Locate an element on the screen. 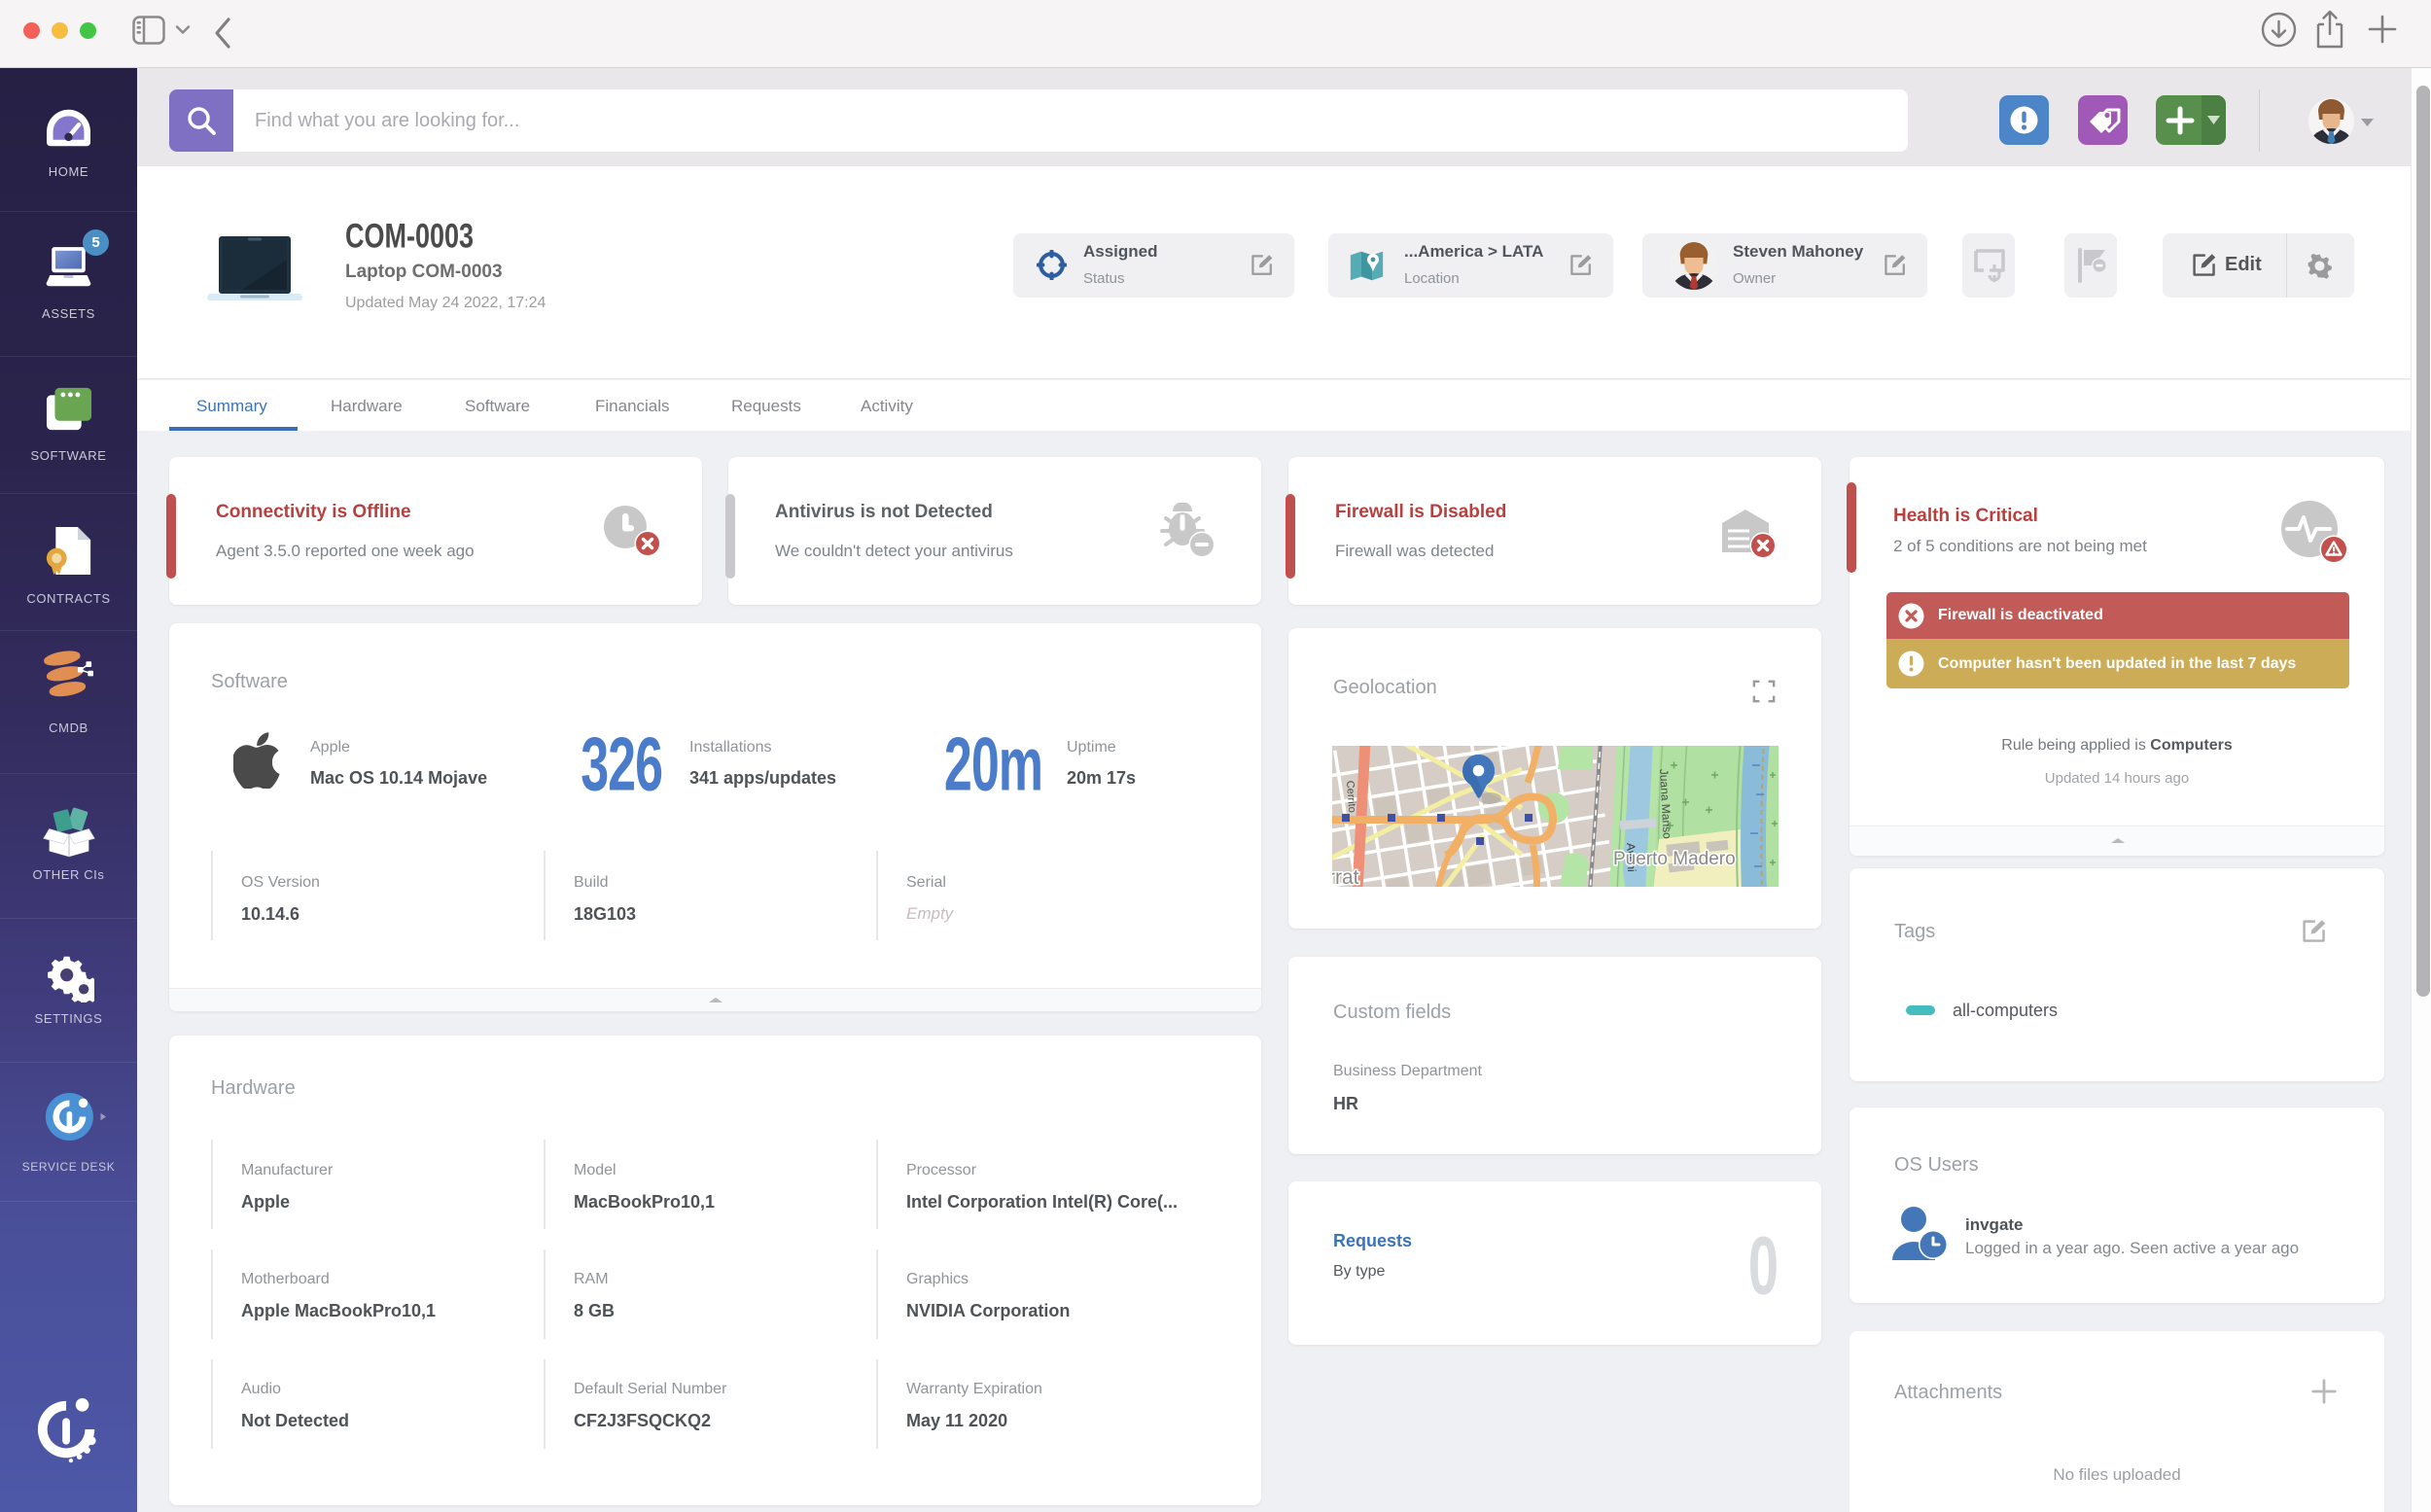 This screenshot has height=1512, width=2431. svg-text: Cerrito is located at coordinates (1350, 796).